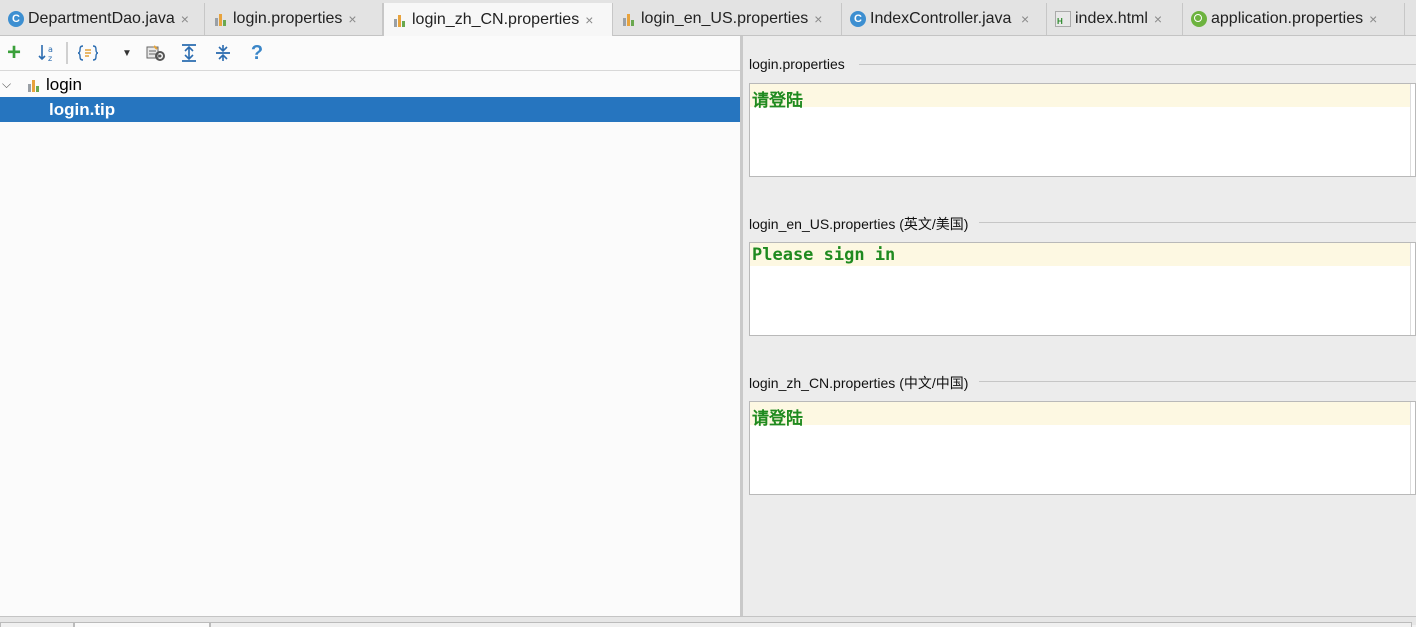 The width and height of the screenshot is (1416, 627). I want to click on tab-label: login_en_US.properties, so click(725, 18).